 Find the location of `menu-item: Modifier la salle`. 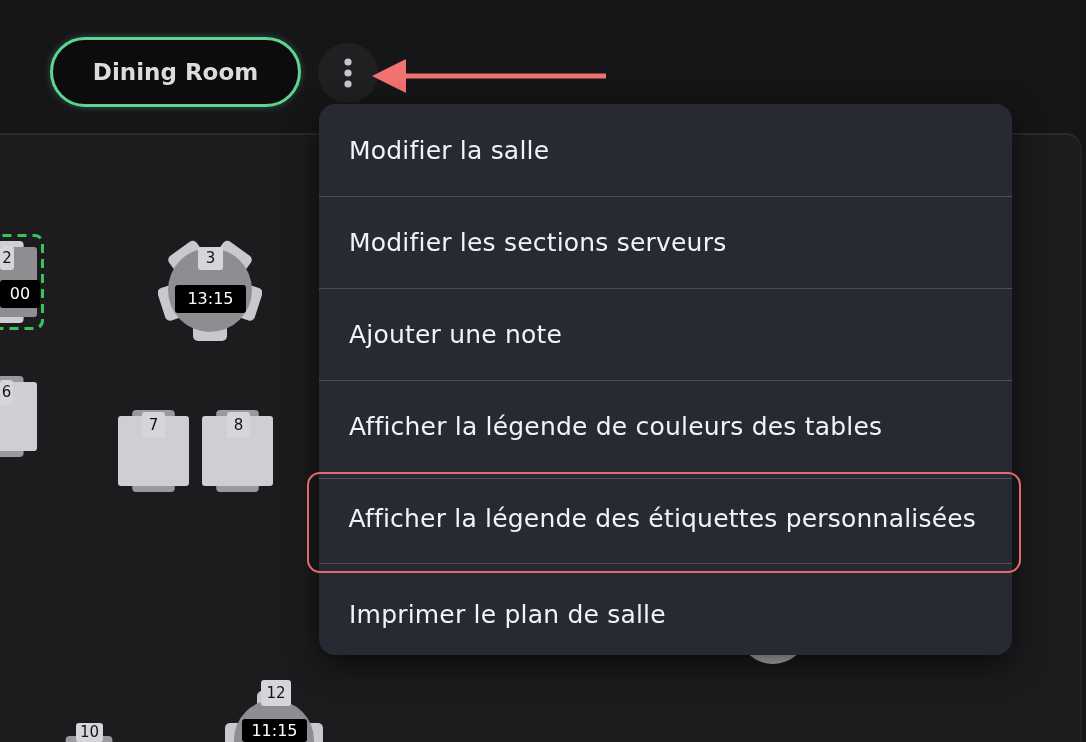

menu-item: Modifier la salle is located at coordinates (665, 150).